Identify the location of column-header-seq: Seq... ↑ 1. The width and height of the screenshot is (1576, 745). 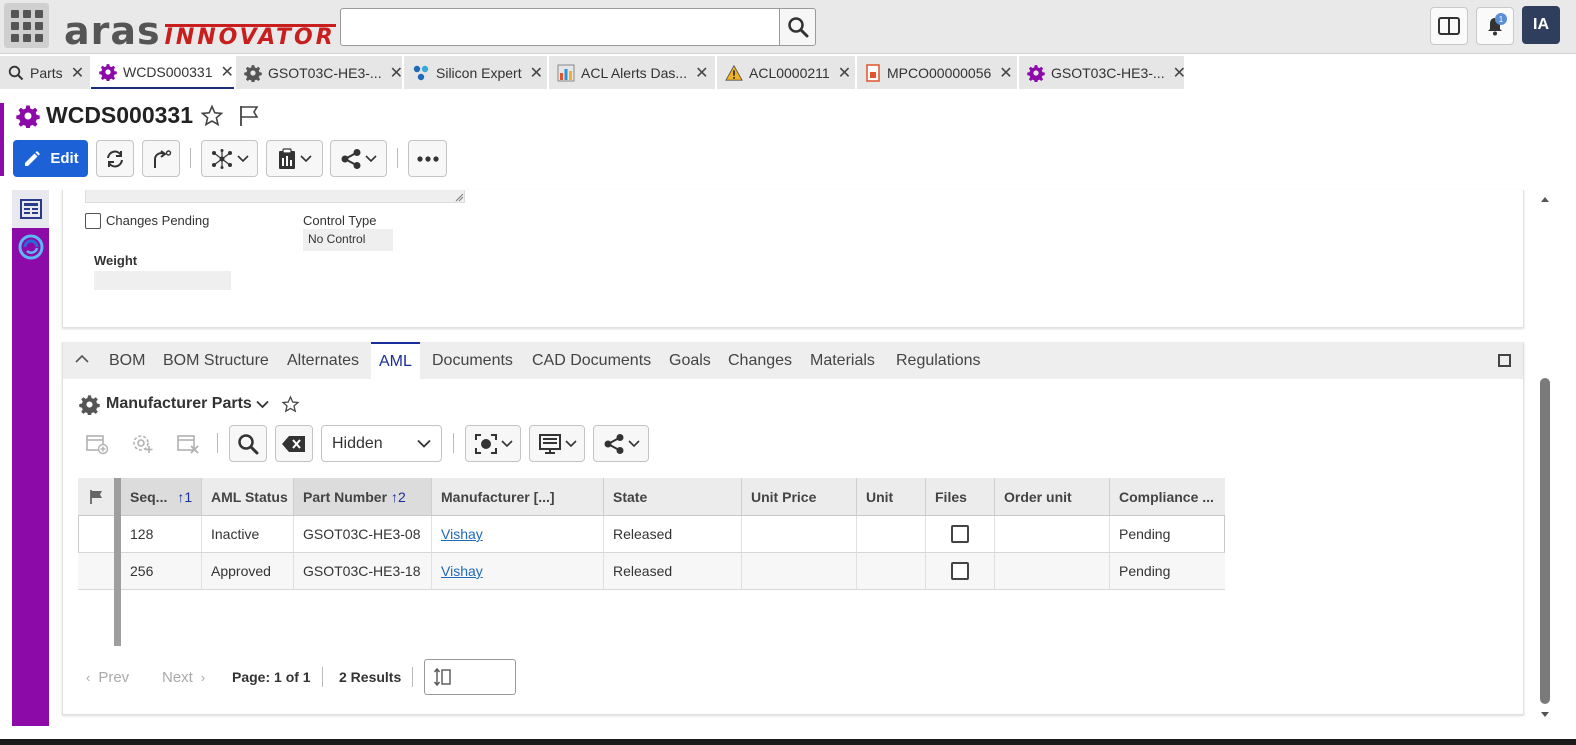
(161, 497).